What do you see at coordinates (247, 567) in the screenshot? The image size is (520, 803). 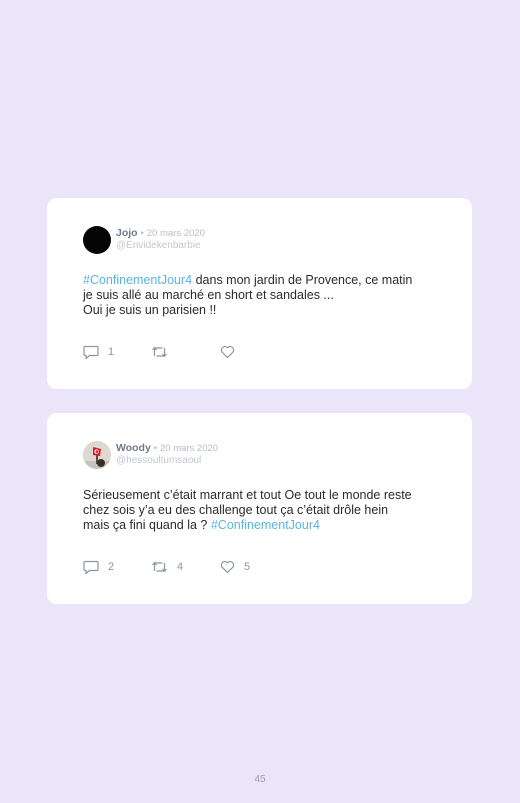 I see `like-count: 5` at bounding box center [247, 567].